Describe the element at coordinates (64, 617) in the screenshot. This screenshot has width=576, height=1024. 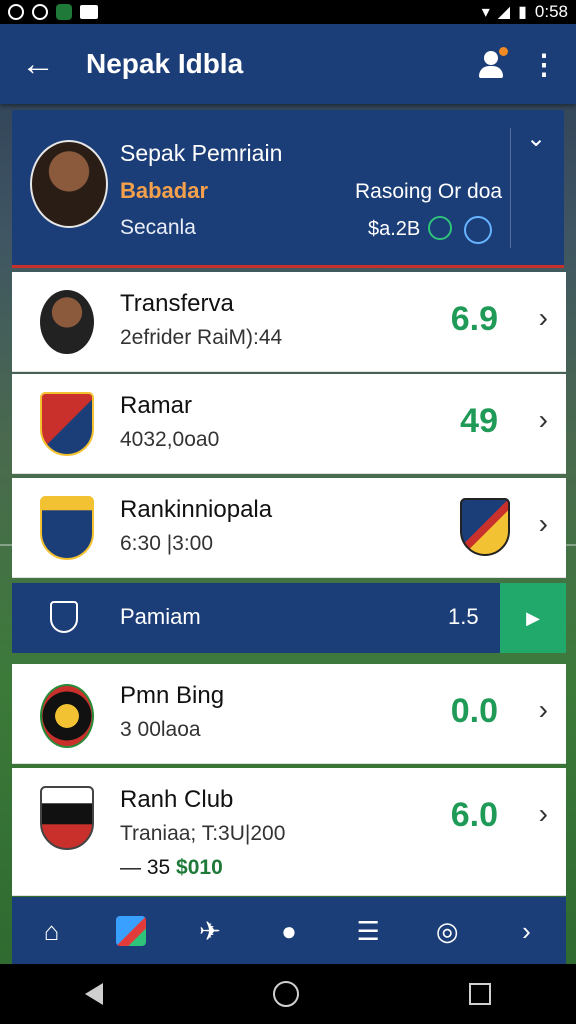
I see `shield-icon` at that location.